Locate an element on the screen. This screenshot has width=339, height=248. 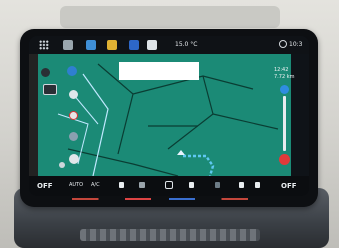
navigation-arrow-icon is located at coordinates (72, 71).